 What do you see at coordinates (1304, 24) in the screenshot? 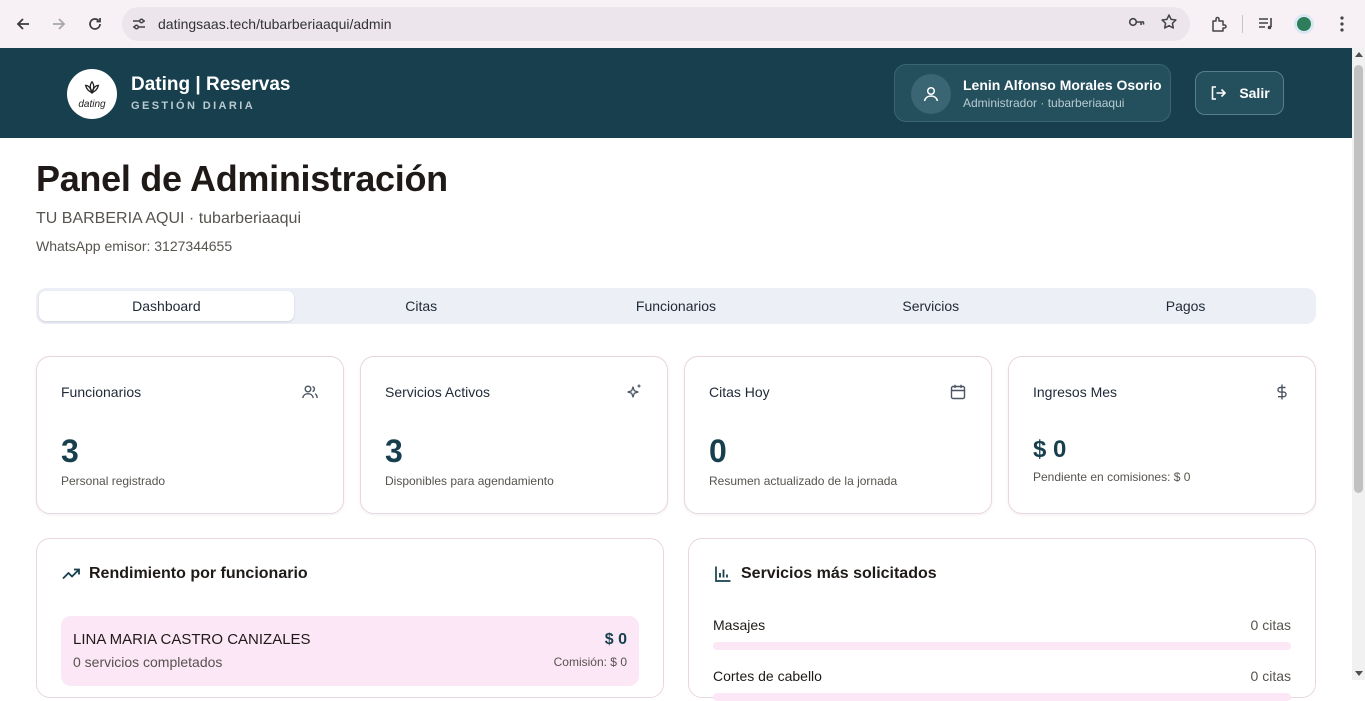
I see `profile-avatar` at bounding box center [1304, 24].